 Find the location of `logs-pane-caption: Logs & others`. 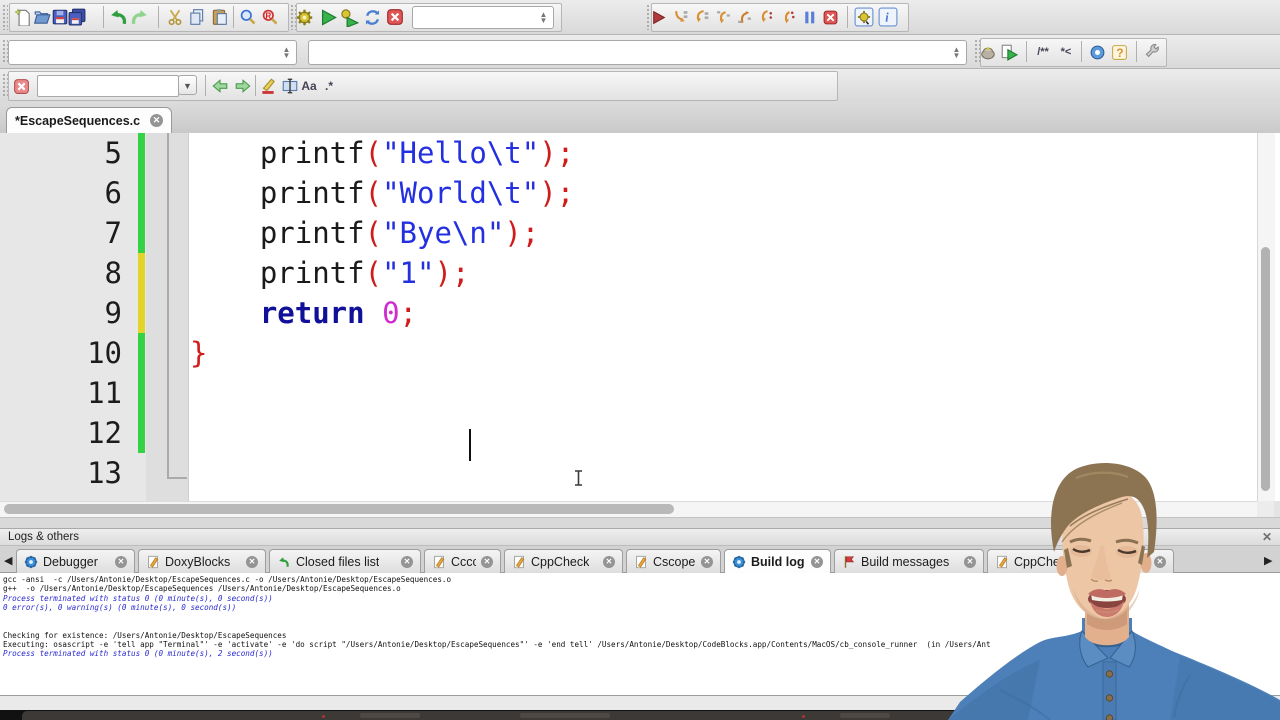

logs-pane-caption: Logs & others is located at coordinates (640, 537).